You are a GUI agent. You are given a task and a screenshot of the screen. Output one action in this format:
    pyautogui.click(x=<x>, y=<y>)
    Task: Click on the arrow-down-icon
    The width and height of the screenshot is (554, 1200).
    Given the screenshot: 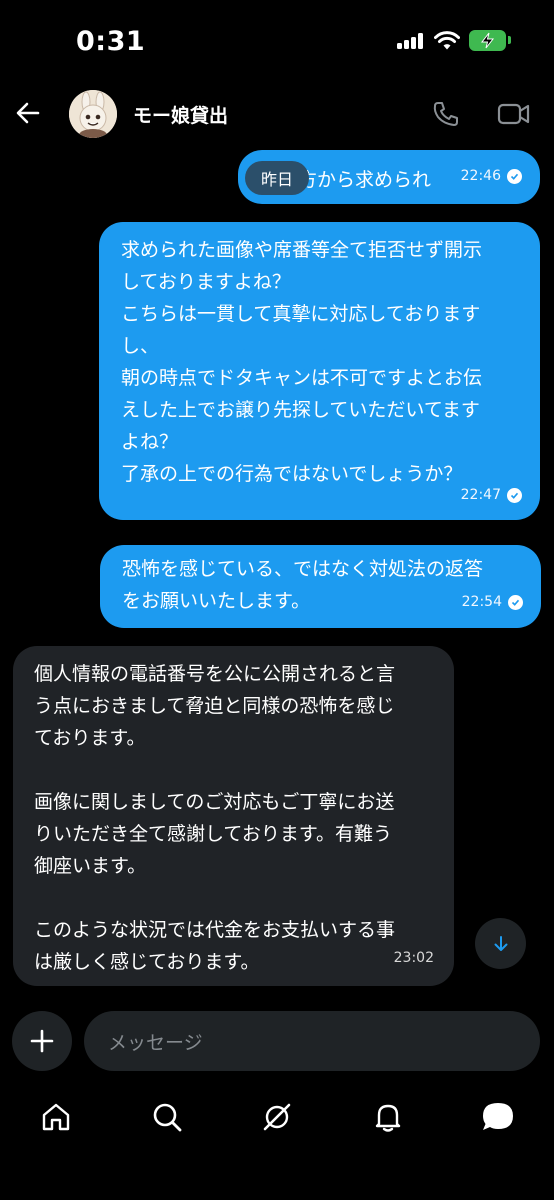 What is the action you would take?
    pyautogui.click(x=500, y=943)
    